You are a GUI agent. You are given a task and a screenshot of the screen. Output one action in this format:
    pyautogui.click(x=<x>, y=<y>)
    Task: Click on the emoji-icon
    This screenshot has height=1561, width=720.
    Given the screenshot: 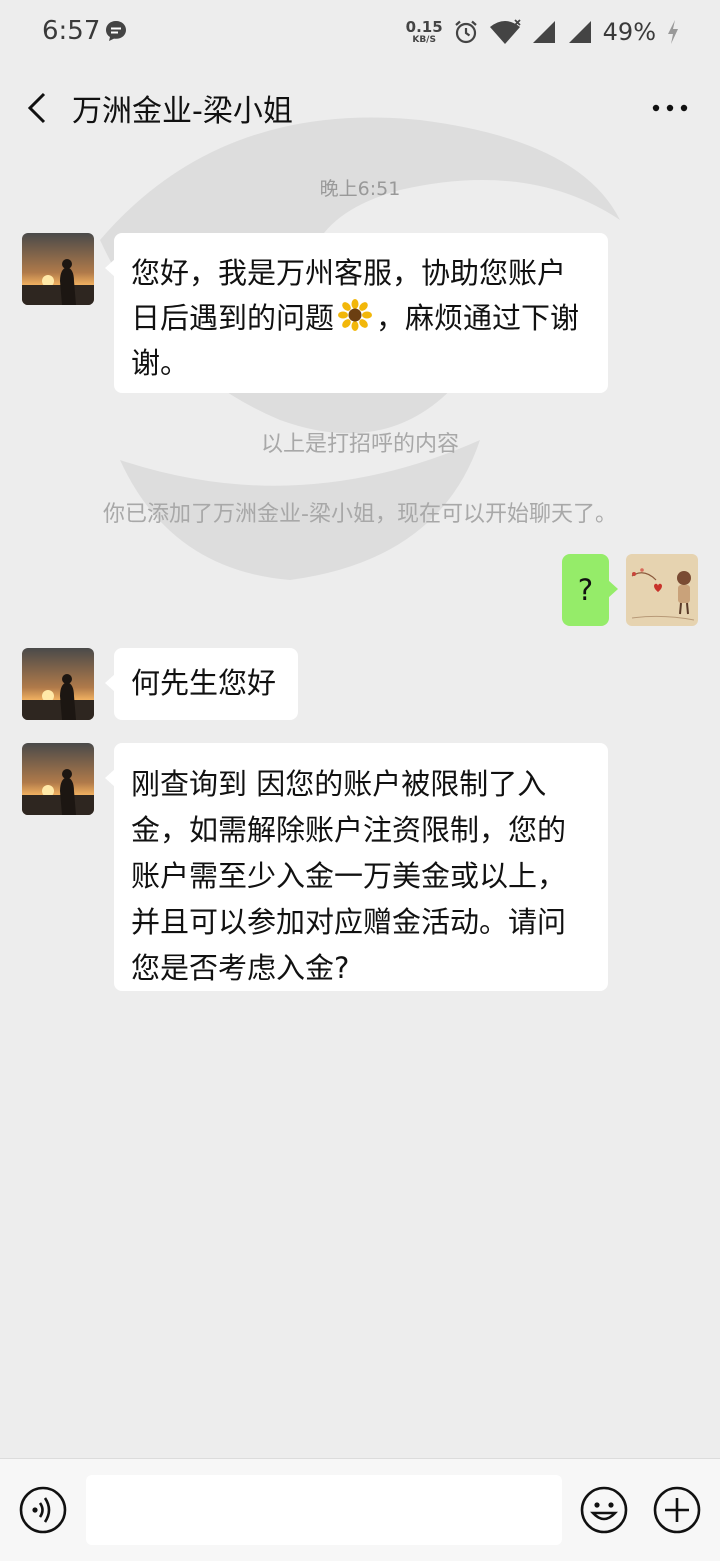 What is the action you would take?
    pyautogui.click(x=604, y=1510)
    